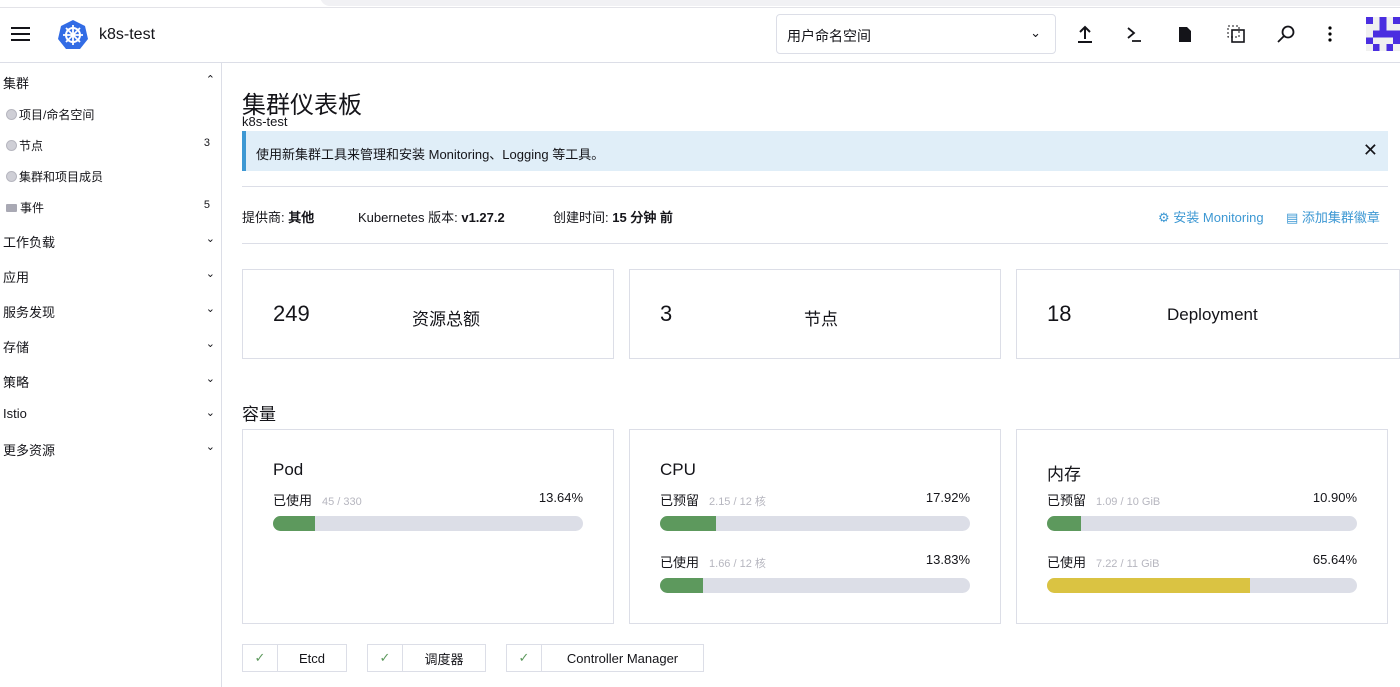 The width and height of the screenshot is (1400, 687). What do you see at coordinates (431, 217) in the screenshot?
I see `k8s-version-info: Kubernetes 版本: v1.27.2` at bounding box center [431, 217].